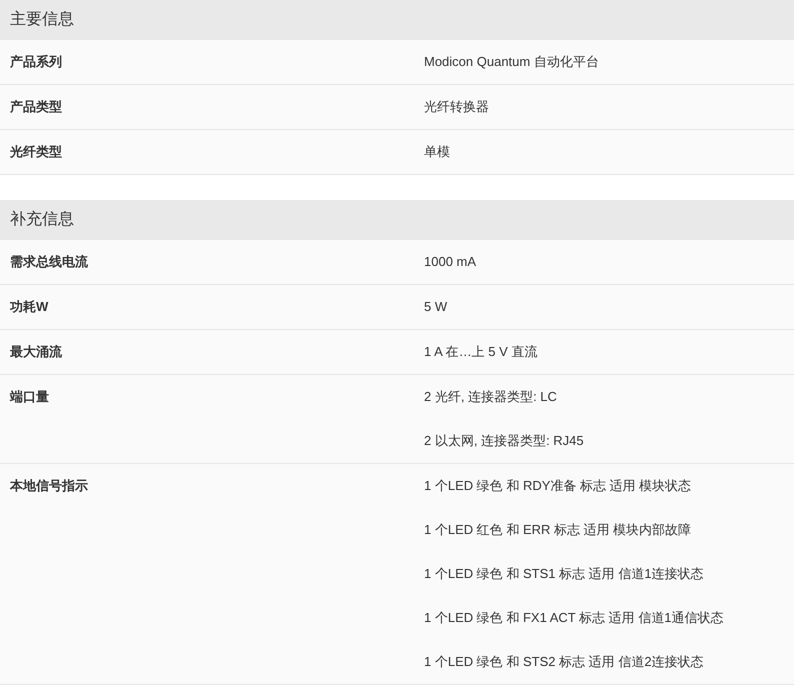 The image size is (794, 693). What do you see at coordinates (450, 262) in the screenshot?
I see `spec-value: 1000 mA` at bounding box center [450, 262].